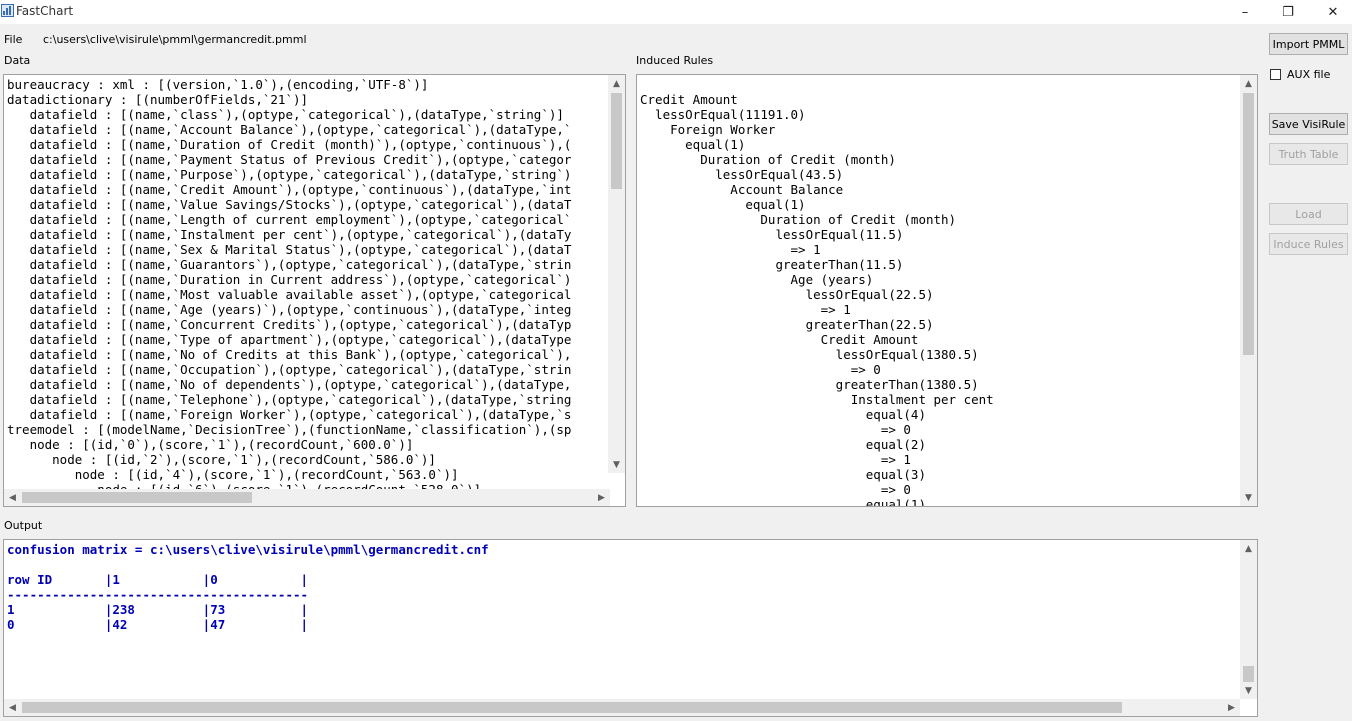 The height and width of the screenshot is (721, 1352). What do you see at coordinates (757, 279) in the screenshot?
I see `rule-line: Age (years)` at bounding box center [757, 279].